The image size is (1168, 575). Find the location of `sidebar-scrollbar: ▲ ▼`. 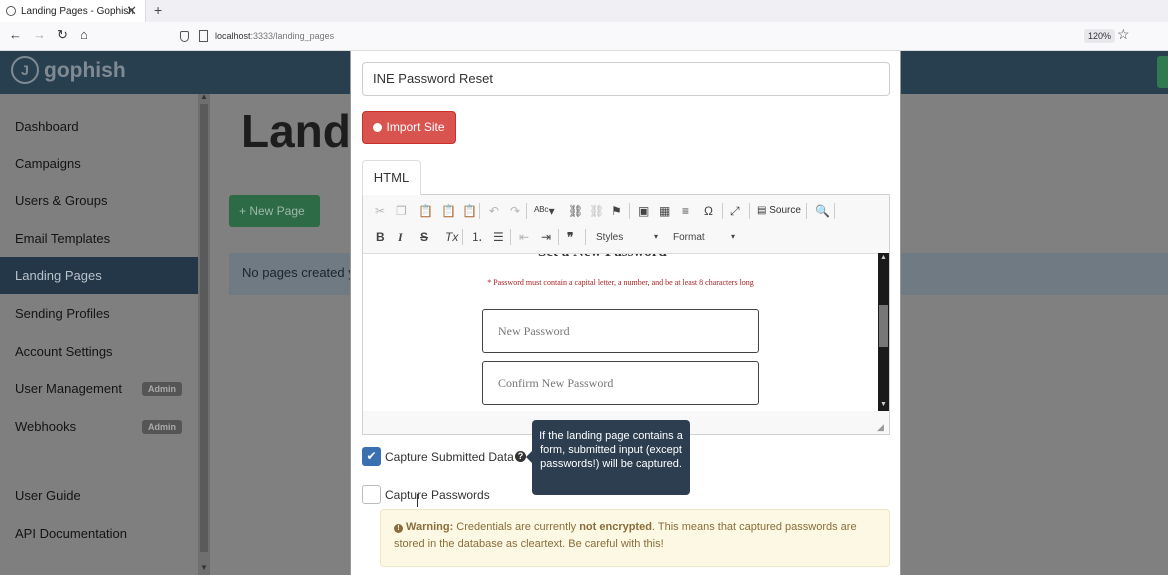

sidebar-scrollbar: ▲ ▼ is located at coordinates (204, 333).